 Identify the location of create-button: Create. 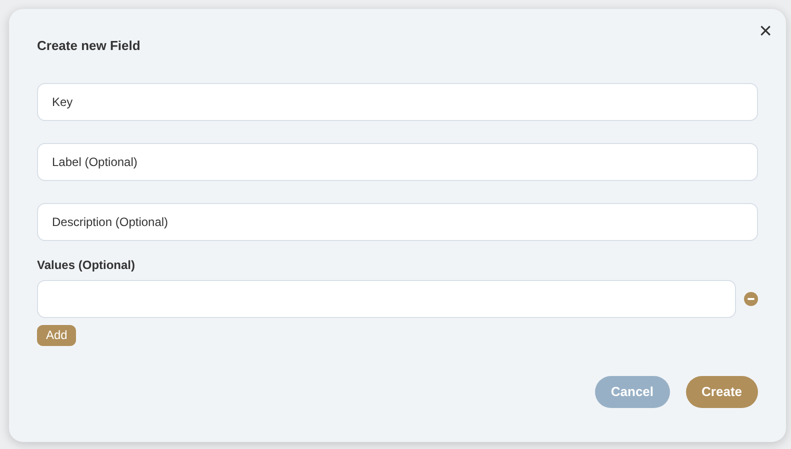
(722, 392).